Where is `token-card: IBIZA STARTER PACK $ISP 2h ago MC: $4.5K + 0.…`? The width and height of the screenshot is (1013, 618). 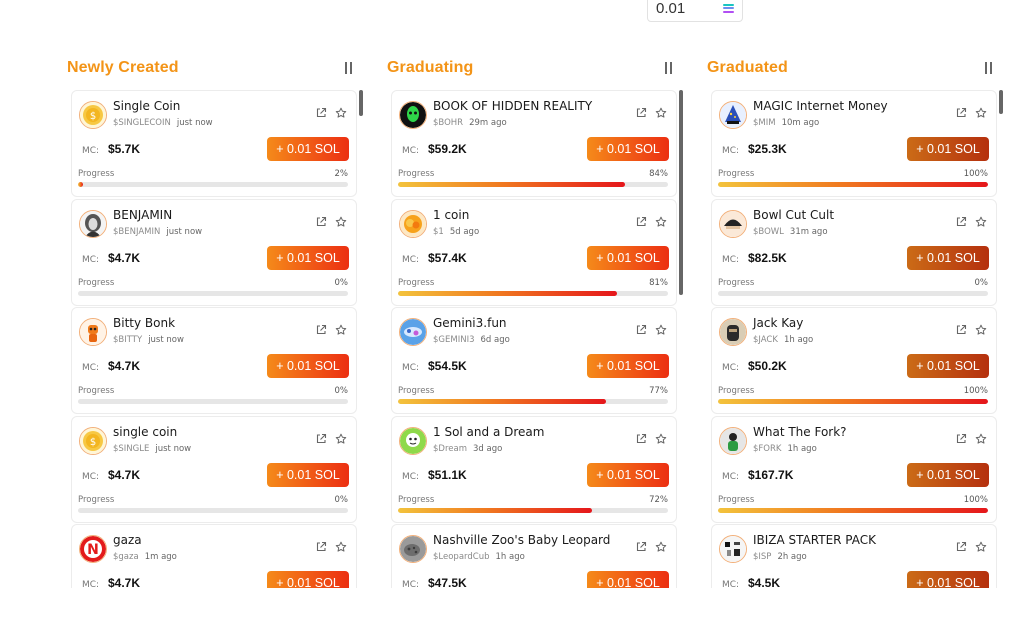
token-card: IBIZA STARTER PACK $ISP 2h ago MC: $4.5K + 0.… is located at coordinates (854, 556).